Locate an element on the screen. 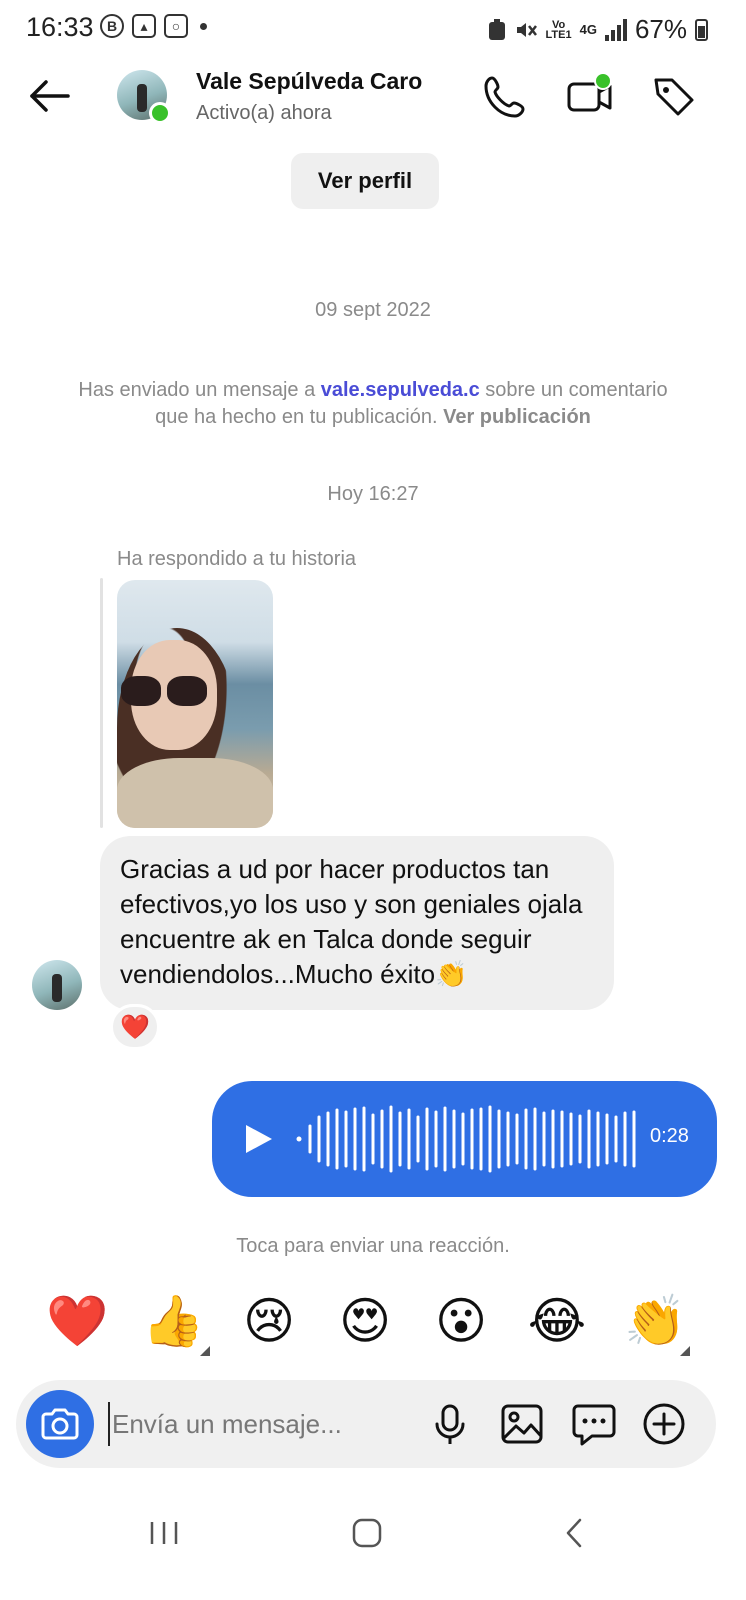 This screenshot has width=746, height=1600. video-online-dot is located at coordinates (603, 81).